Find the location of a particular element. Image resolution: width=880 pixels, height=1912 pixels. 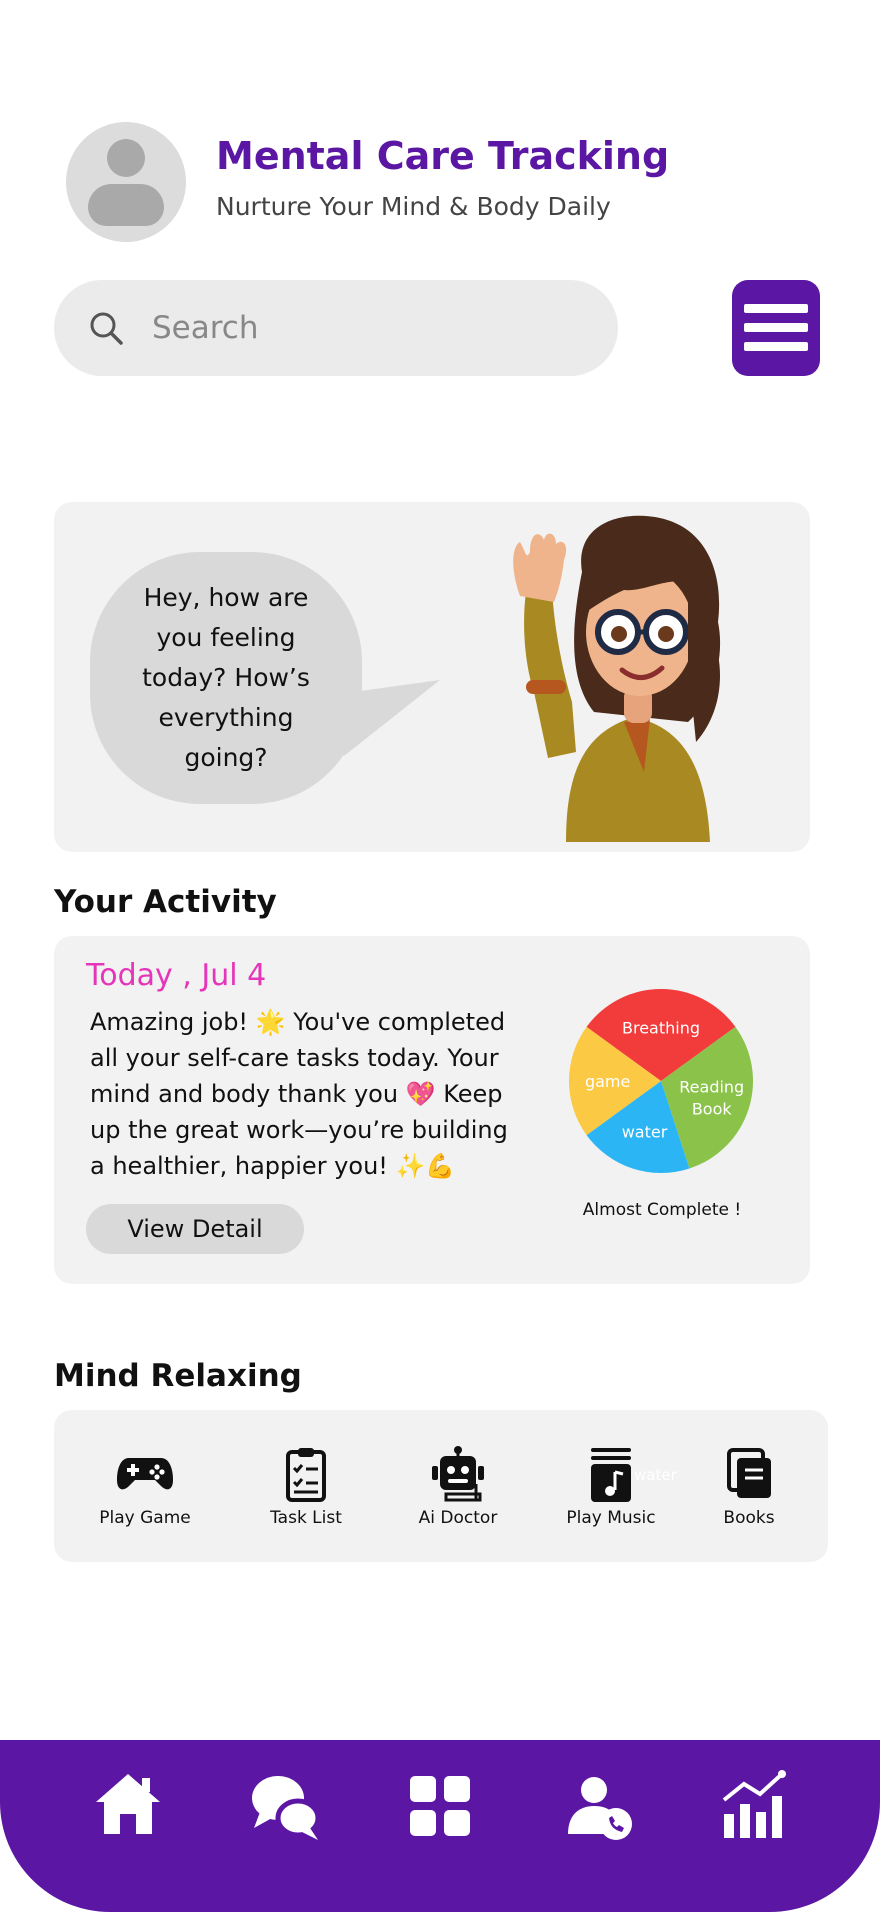

nav-chat is located at coordinates (286, 1806).